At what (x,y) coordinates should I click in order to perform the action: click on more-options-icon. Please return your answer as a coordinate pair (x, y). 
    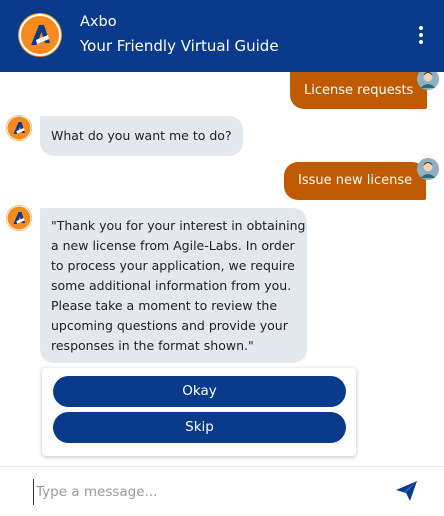
    Looking at the image, I should click on (421, 36).